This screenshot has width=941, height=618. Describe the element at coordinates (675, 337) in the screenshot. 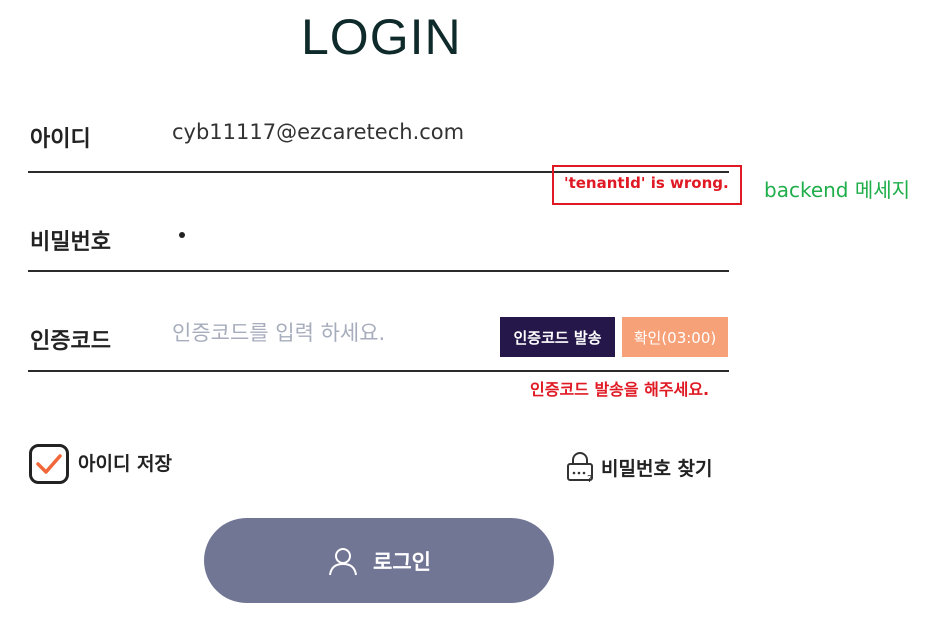

I see `confirm-code-button: 확인(03:00)` at that location.